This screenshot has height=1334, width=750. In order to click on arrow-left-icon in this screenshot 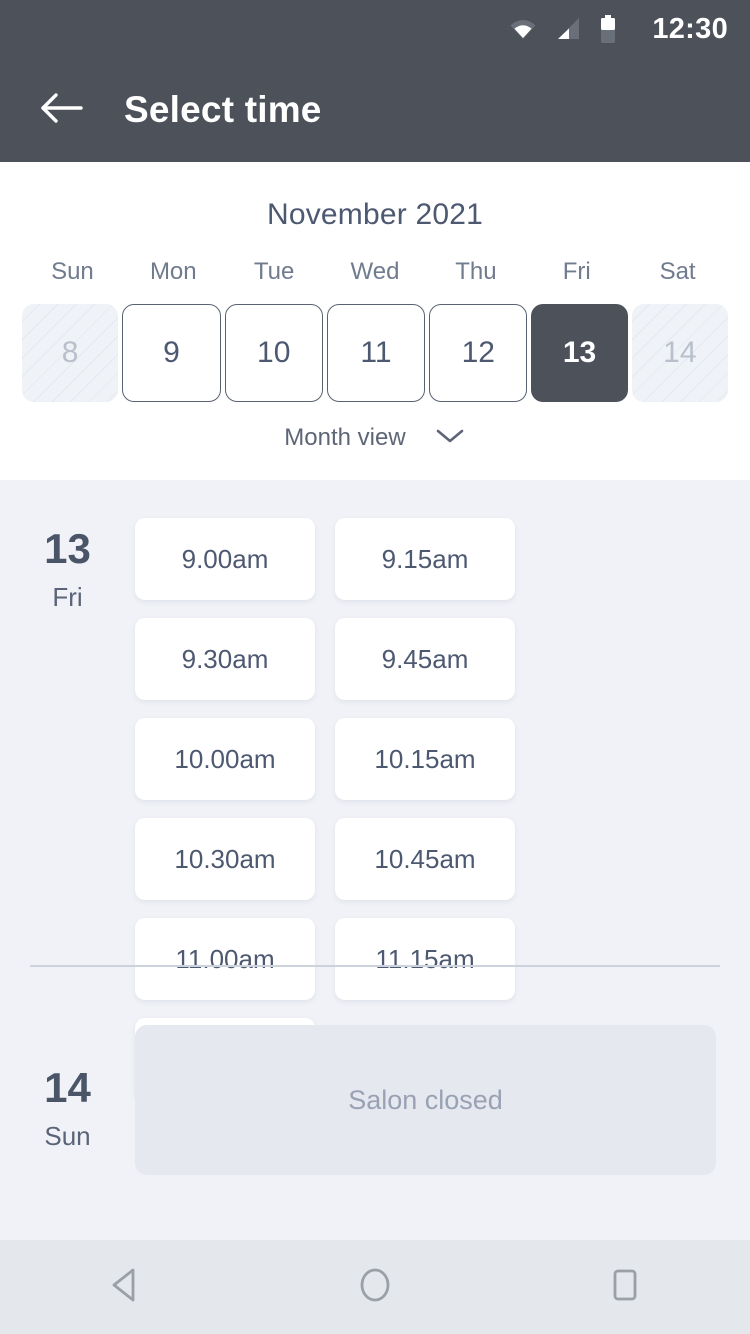, I will do `click(62, 110)`.